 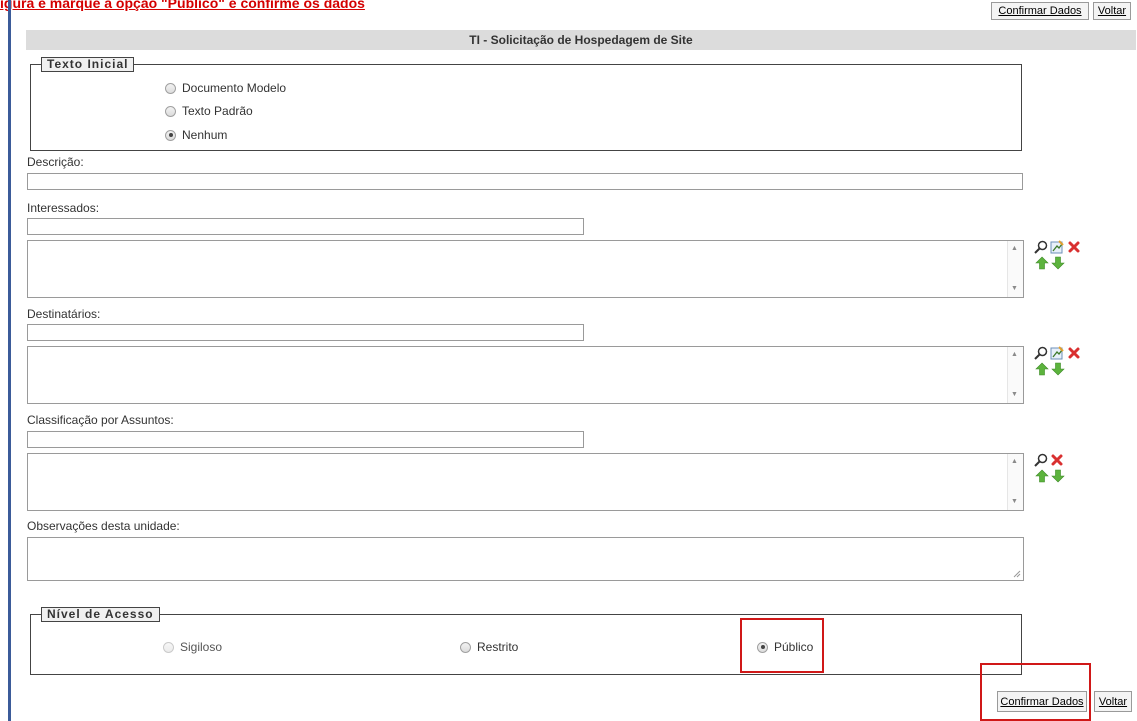 I want to click on radio-restrito: Restrito, so click(x=489, y=647).